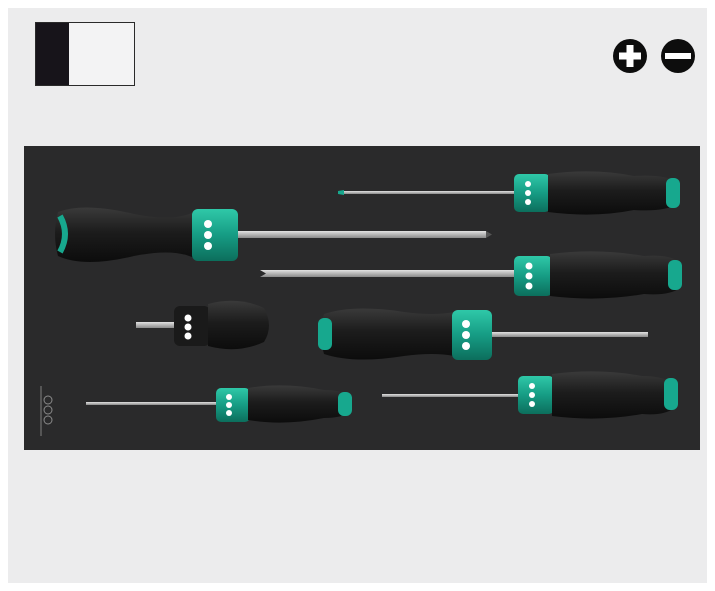 This screenshot has height=591, width=715. Describe the element at coordinates (654, 56) in the screenshot. I see `tip-type-icons` at that location.